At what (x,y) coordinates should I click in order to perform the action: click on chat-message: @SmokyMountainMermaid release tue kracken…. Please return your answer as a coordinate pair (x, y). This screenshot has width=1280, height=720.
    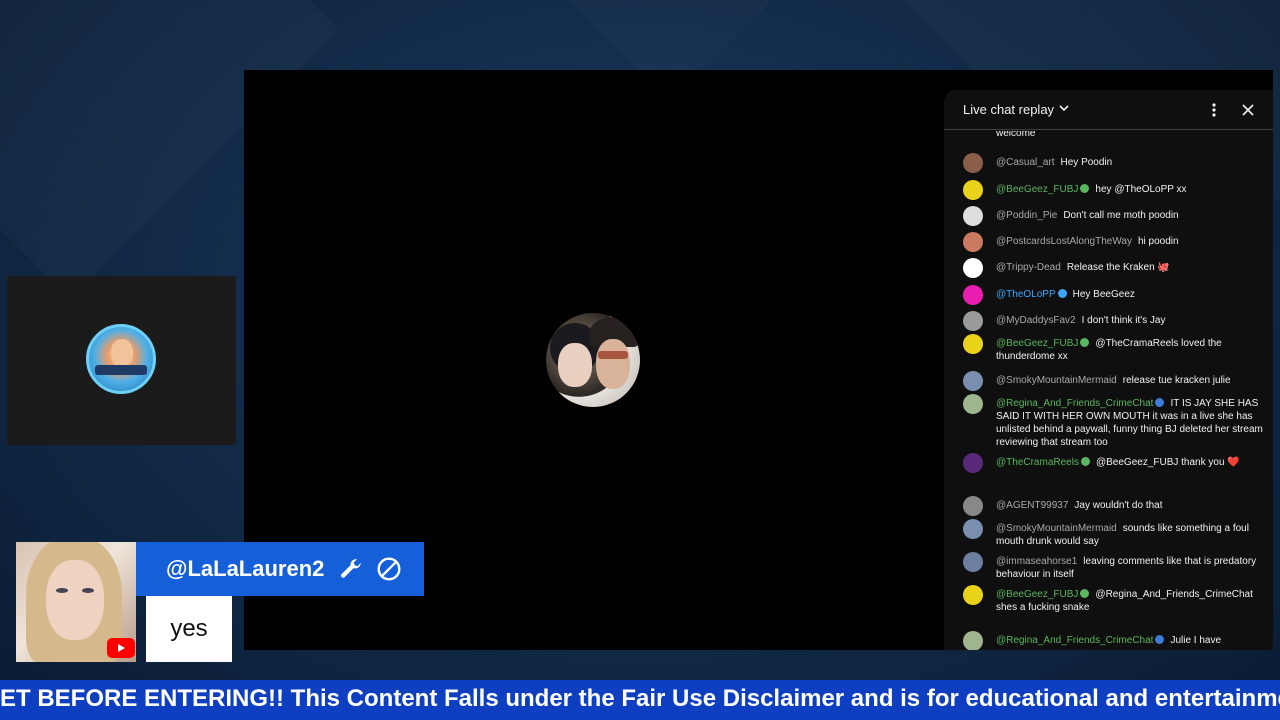
    Looking at the image, I should click on (1113, 381).